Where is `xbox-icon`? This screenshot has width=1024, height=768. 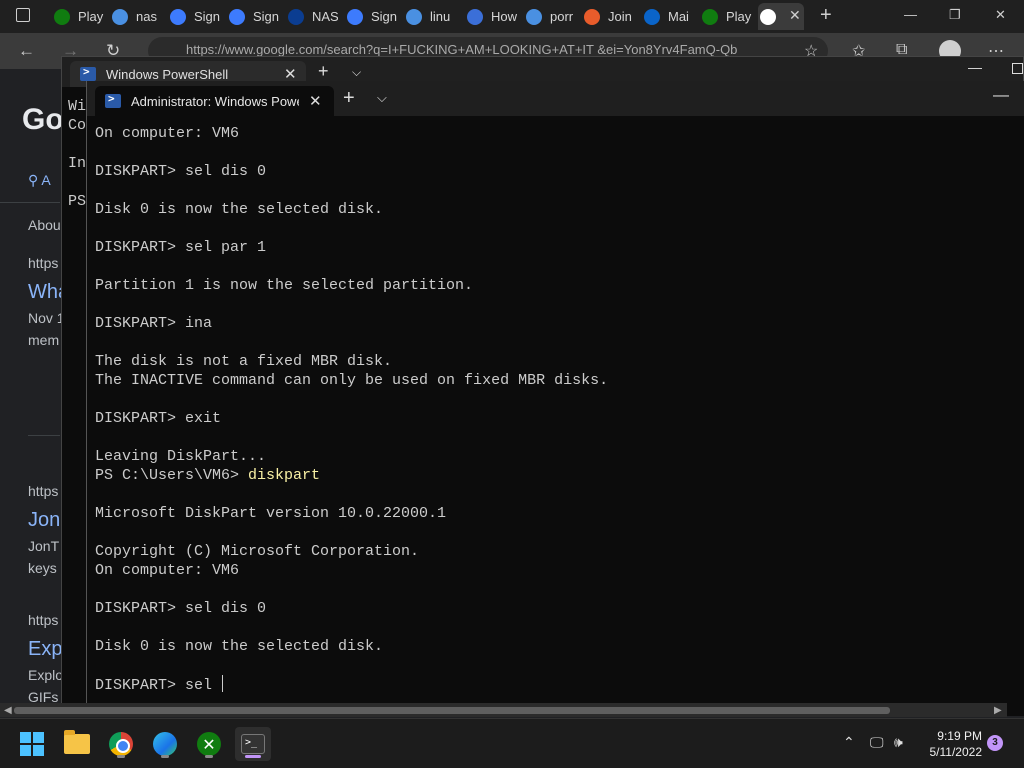
xbox-icon is located at coordinates (62, 16).